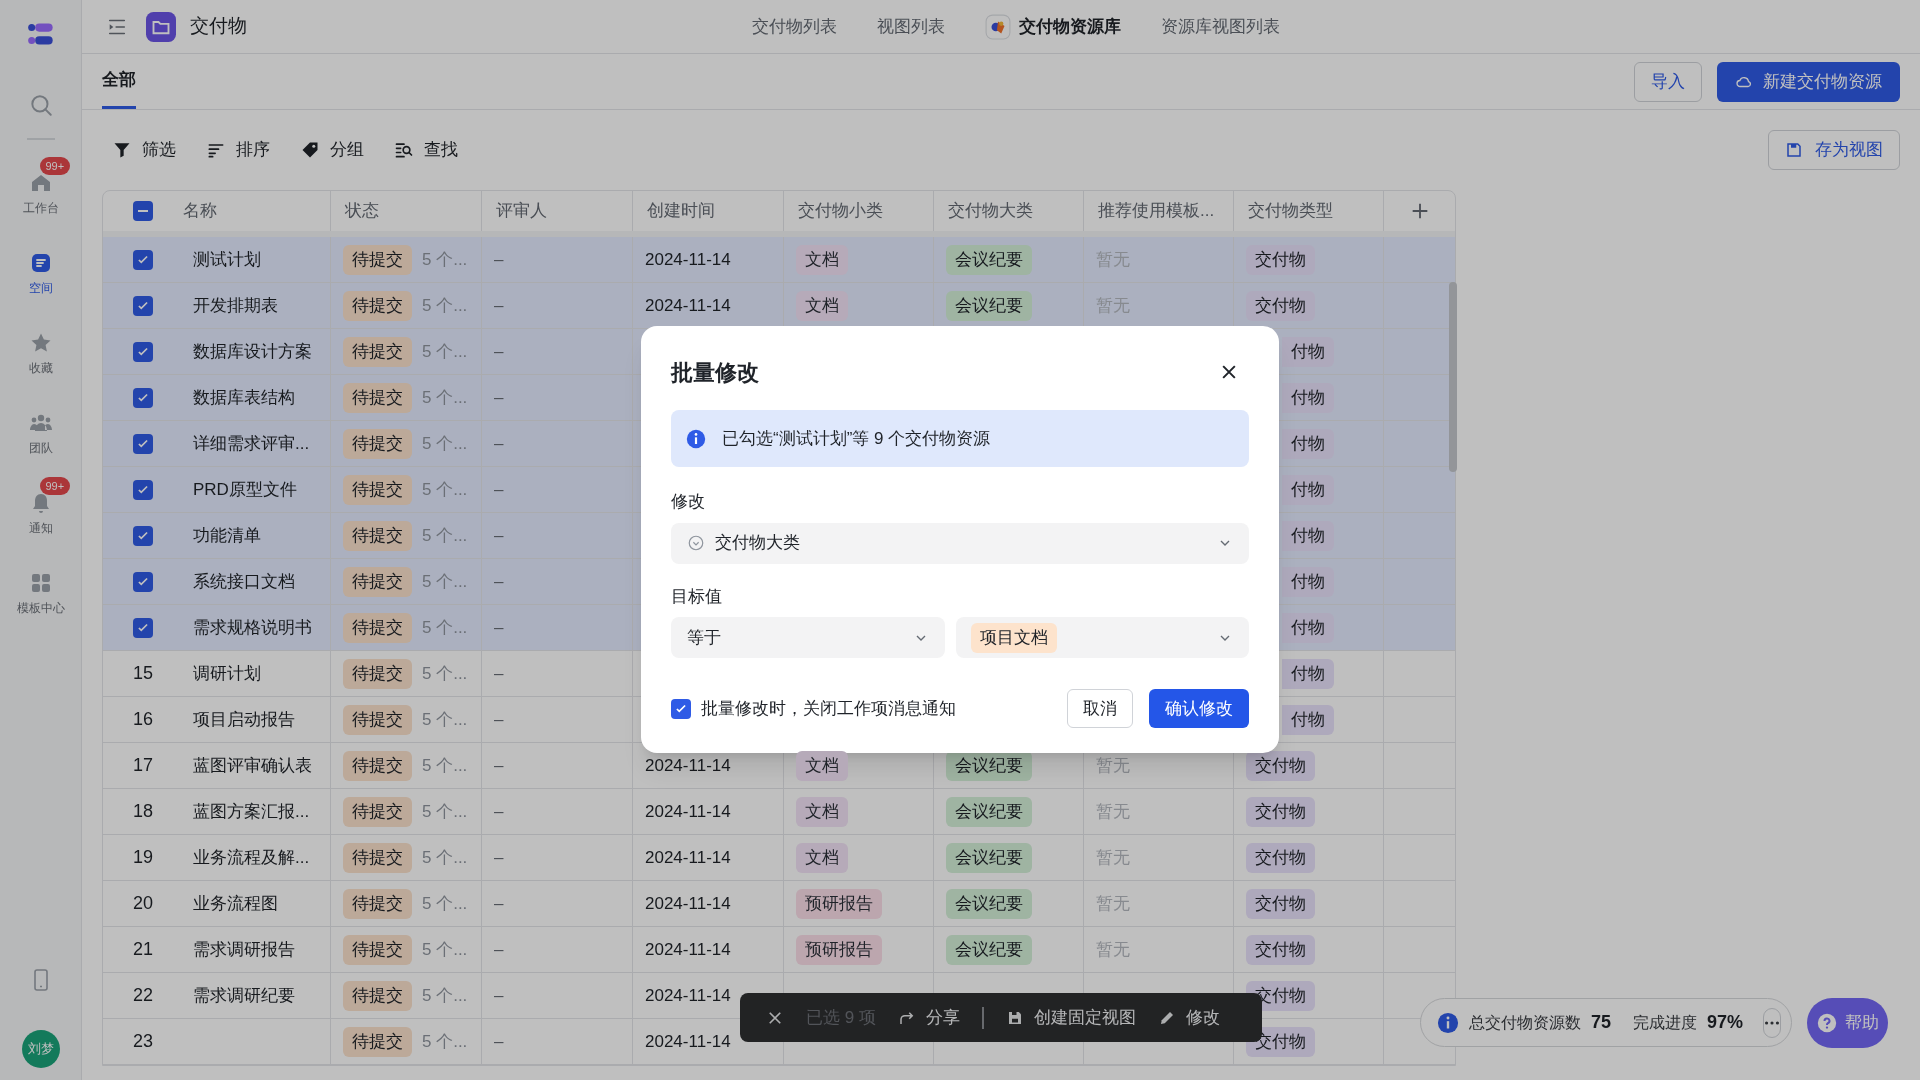 The width and height of the screenshot is (1920, 1080). What do you see at coordinates (143, 1041) in the screenshot?
I see `row-number: 23` at bounding box center [143, 1041].